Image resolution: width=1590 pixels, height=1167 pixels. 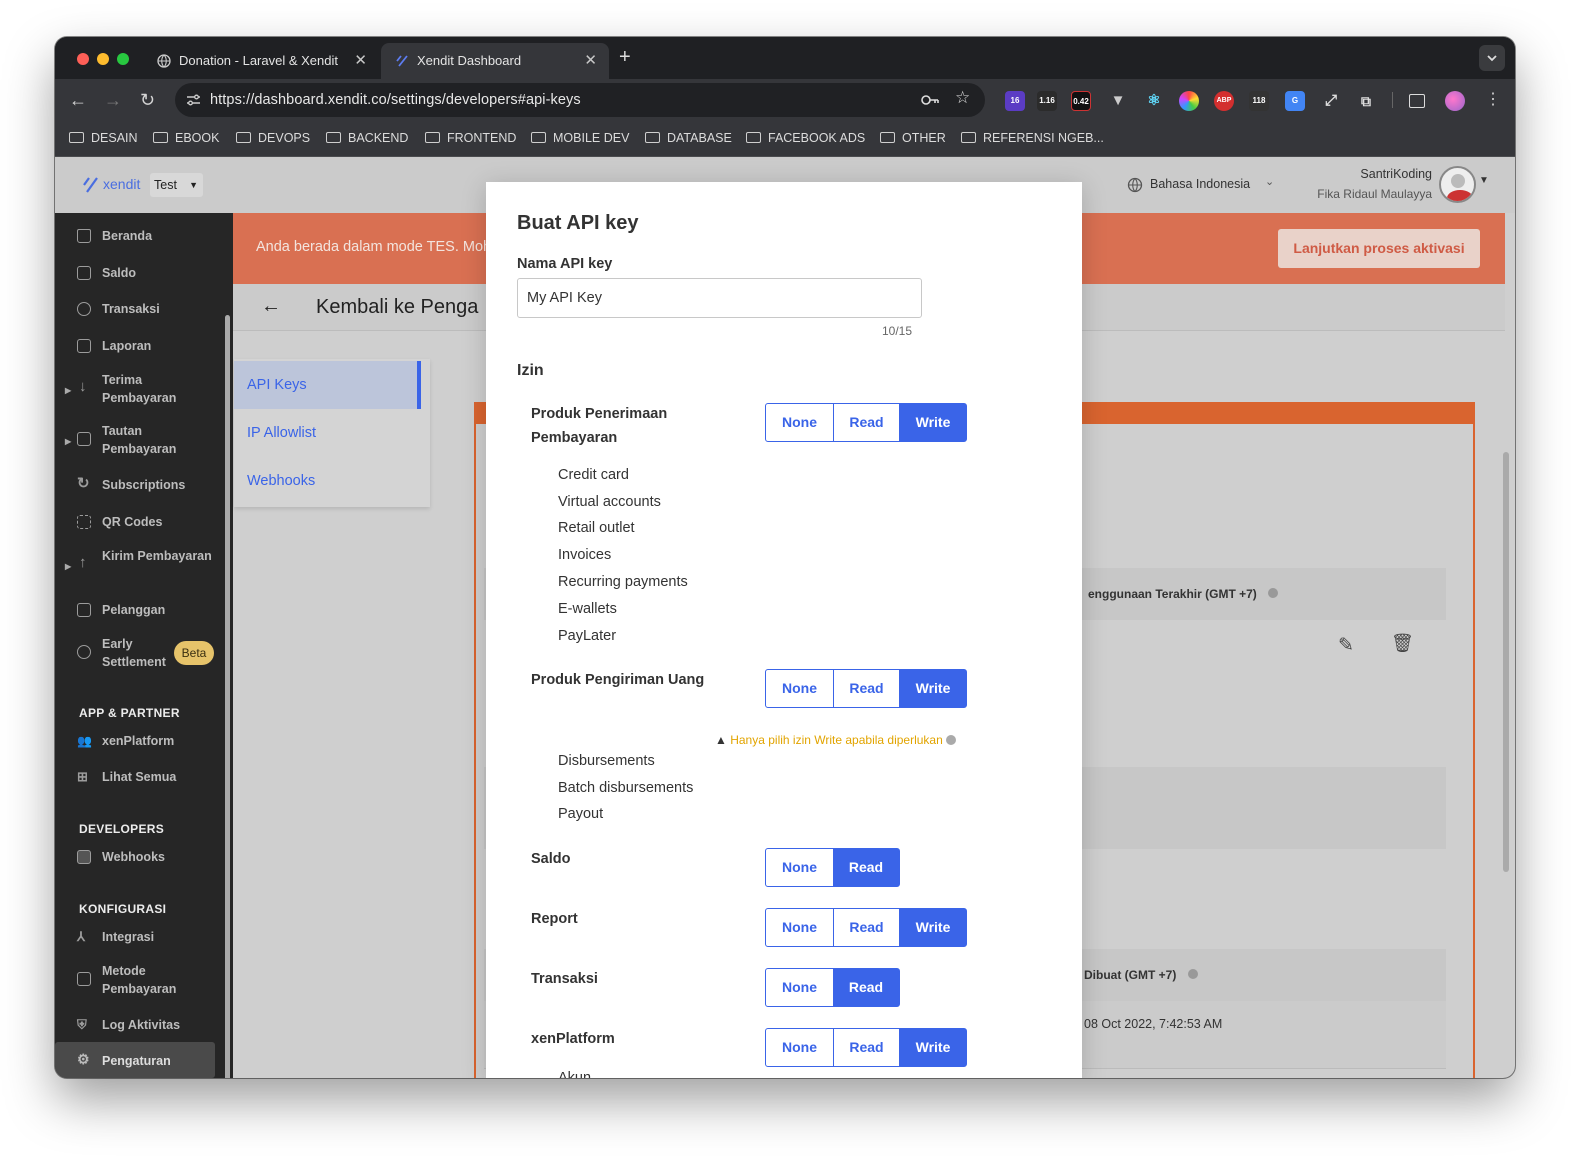 What do you see at coordinates (144, 389) in the screenshot?
I see `sidebar-item-terima-pembayaran: ▶ ↓ Terima Pembayaran` at bounding box center [144, 389].